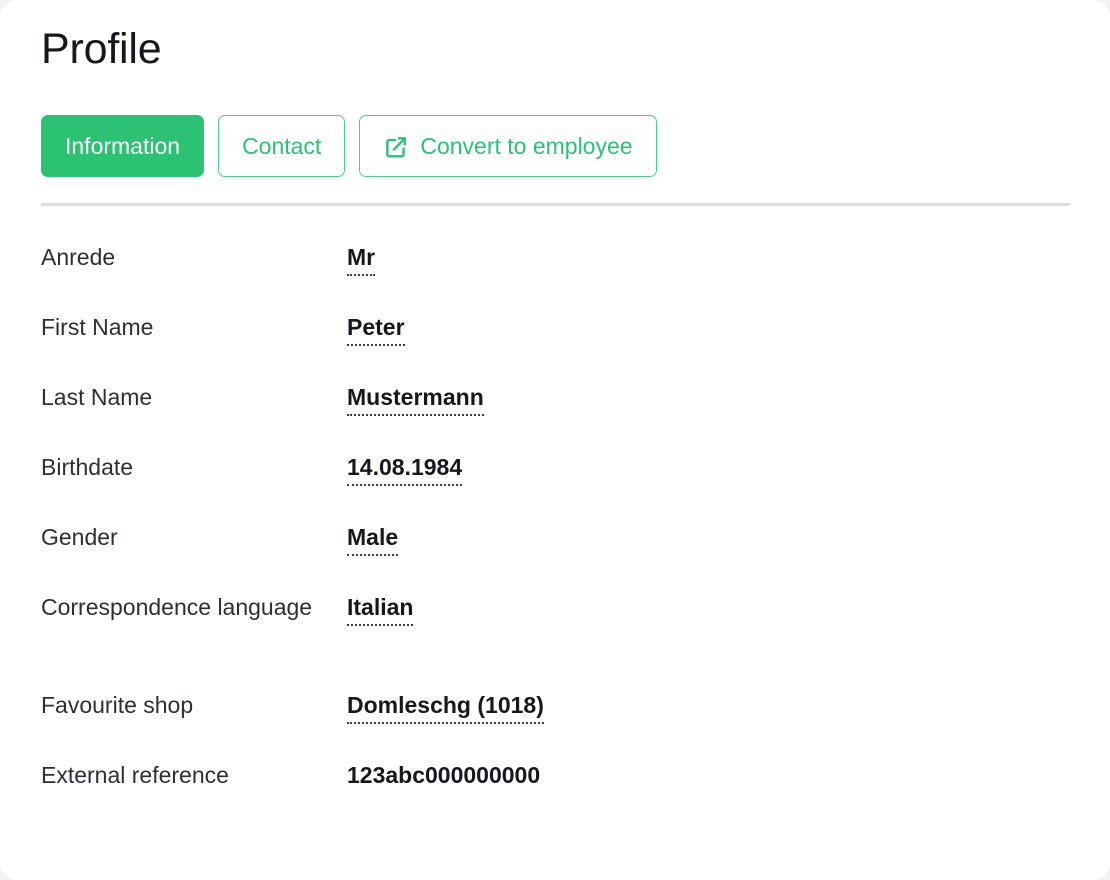 This screenshot has height=880, width=1110. Describe the element at coordinates (526, 145) in the screenshot. I see `tab-label: Convert to employee` at that location.